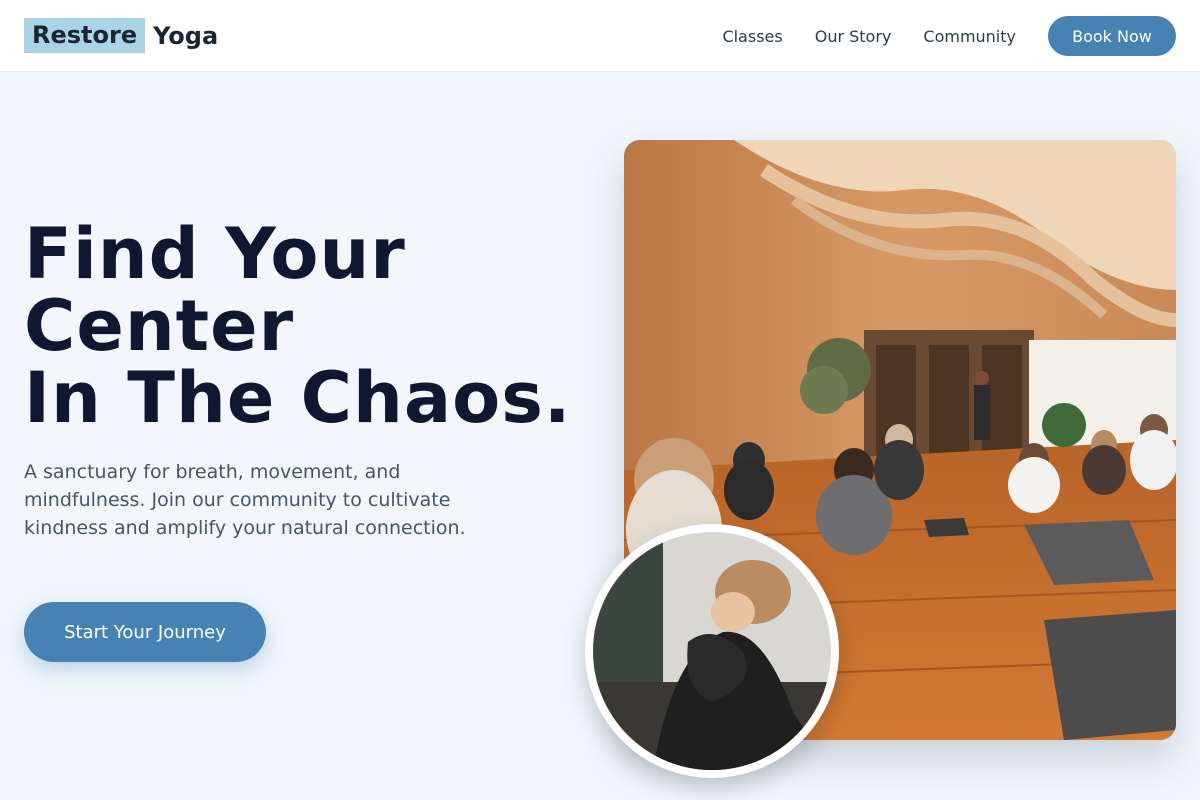  What do you see at coordinates (853, 36) in the screenshot?
I see `nav-link-our-story: Our Story` at bounding box center [853, 36].